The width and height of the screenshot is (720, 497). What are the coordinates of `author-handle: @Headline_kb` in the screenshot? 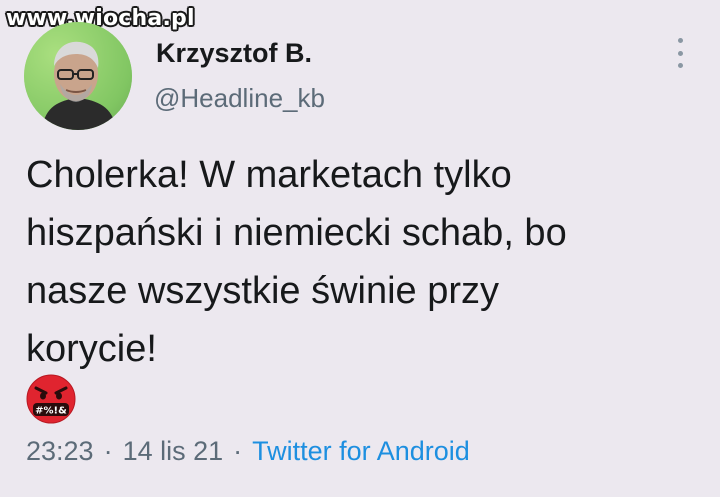 It's located at (239, 98).